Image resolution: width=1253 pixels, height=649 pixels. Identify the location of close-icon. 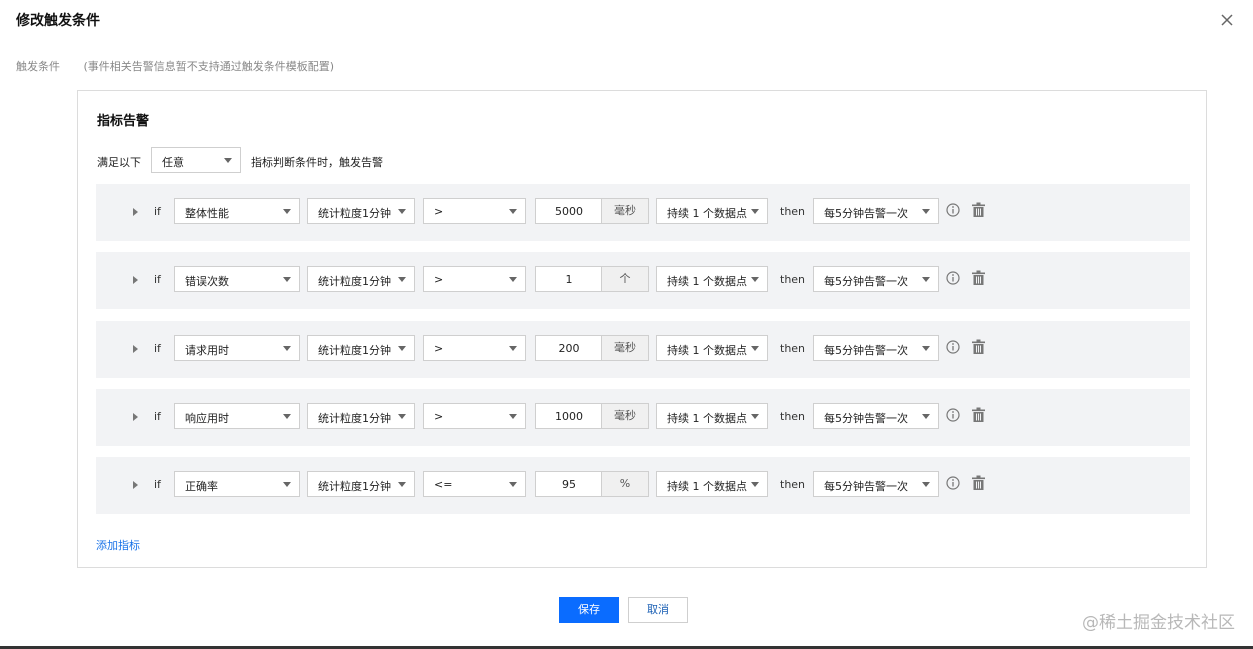
(1227, 20).